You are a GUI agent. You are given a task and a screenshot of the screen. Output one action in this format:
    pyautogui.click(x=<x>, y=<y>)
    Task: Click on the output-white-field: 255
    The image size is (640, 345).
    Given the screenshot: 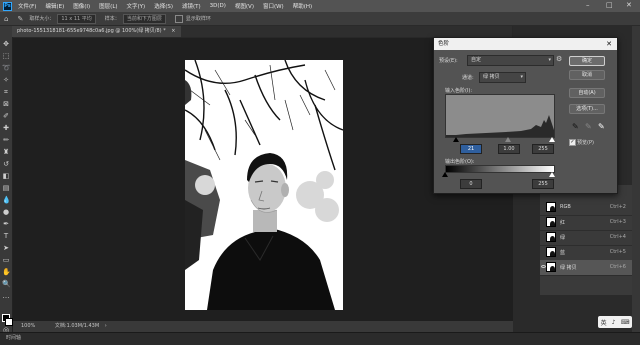 What is the action you would take?
    pyautogui.click(x=543, y=184)
    